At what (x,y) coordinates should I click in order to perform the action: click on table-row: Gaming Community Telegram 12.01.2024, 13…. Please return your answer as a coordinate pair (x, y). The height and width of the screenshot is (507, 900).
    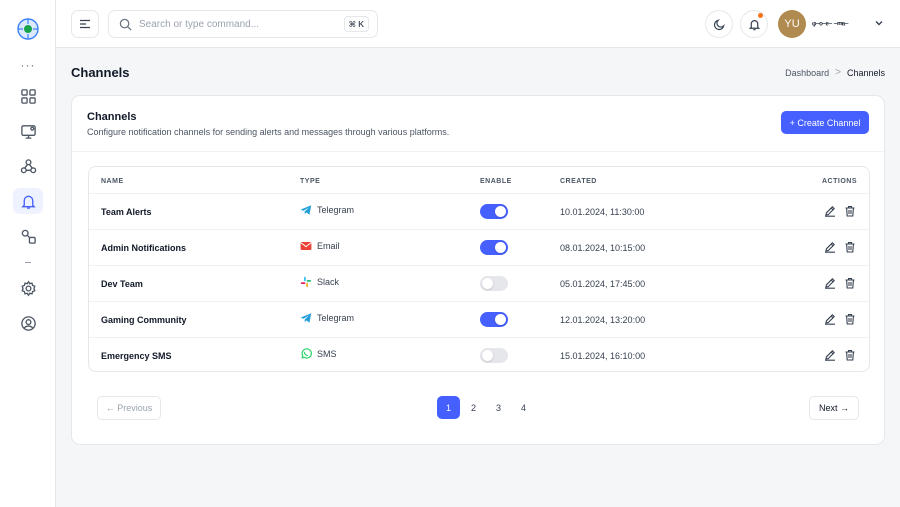
    Looking at the image, I should click on (479, 319).